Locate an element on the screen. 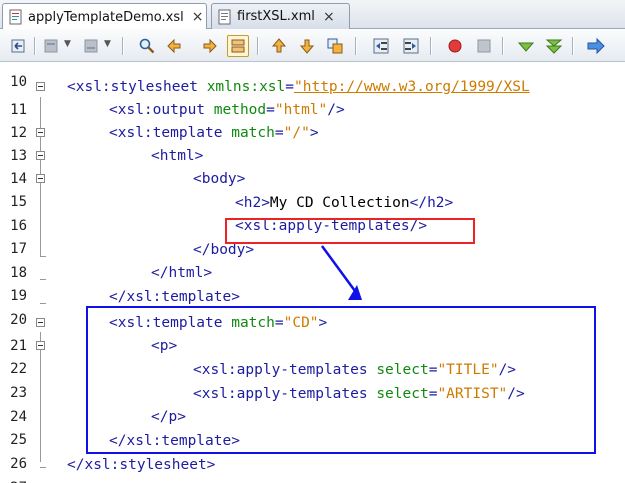 This screenshot has height=483, width=625. shift-right-icon is located at coordinates (411, 46).